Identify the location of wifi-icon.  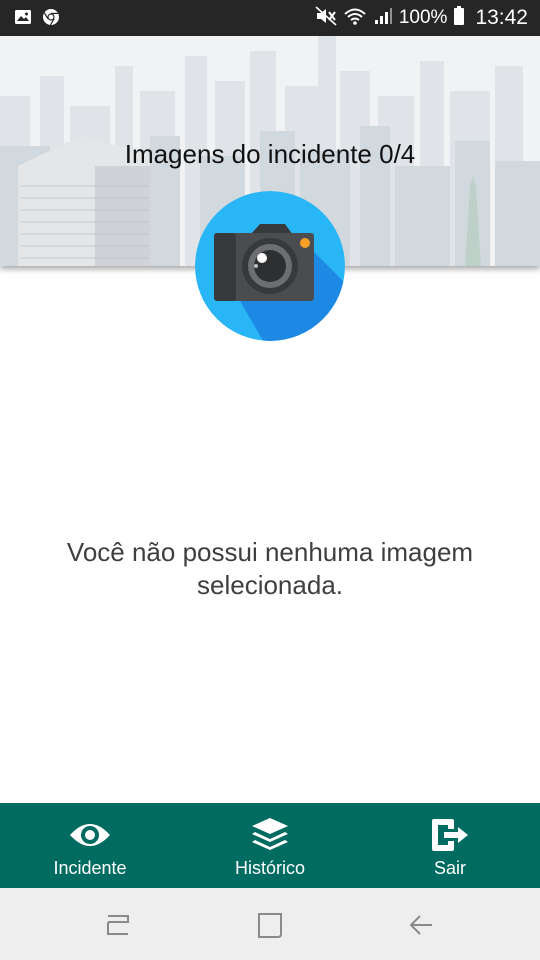
(355, 18).